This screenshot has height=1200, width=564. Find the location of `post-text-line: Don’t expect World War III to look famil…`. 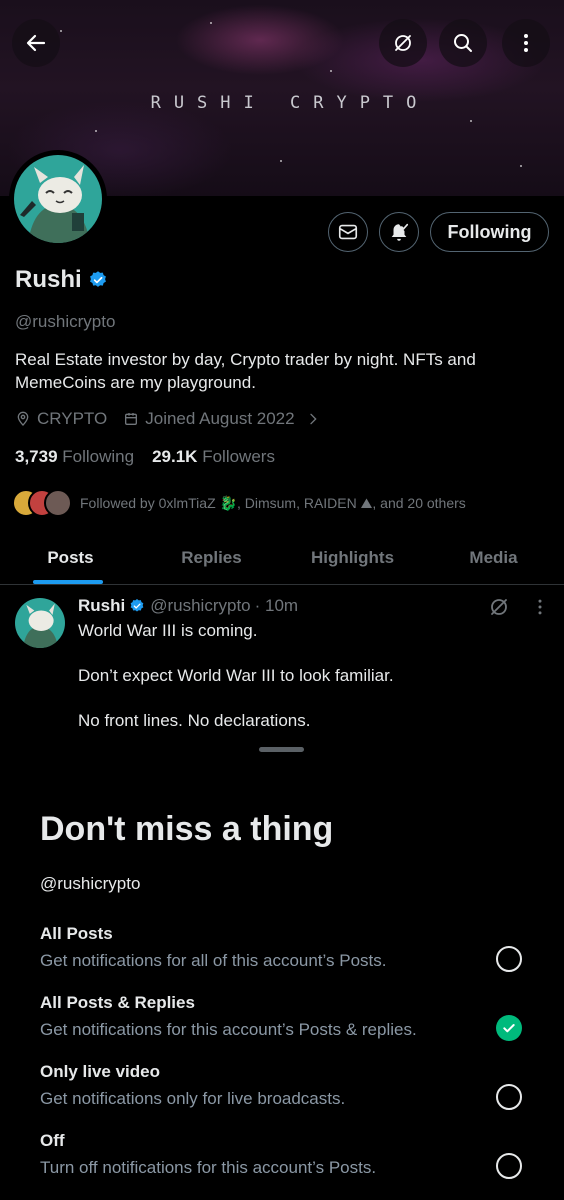

post-text-line: Don’t expect World War III to look famil… is located at coordinates (236, 675).